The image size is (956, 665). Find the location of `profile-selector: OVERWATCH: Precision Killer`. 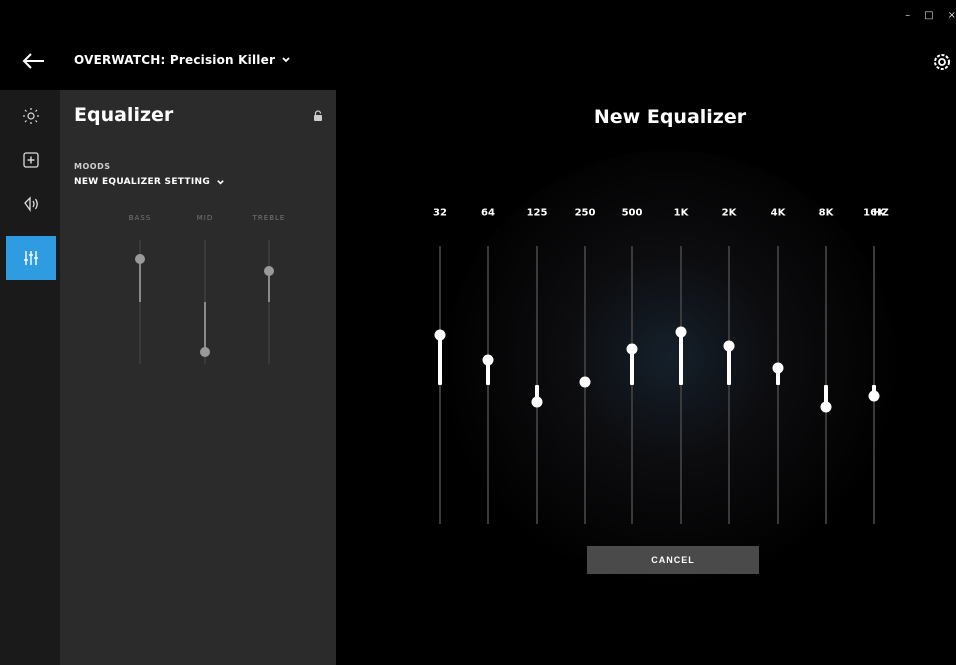

profile-selector: OVERWATCH: Precision Killer is located at coordinates (182, 60).